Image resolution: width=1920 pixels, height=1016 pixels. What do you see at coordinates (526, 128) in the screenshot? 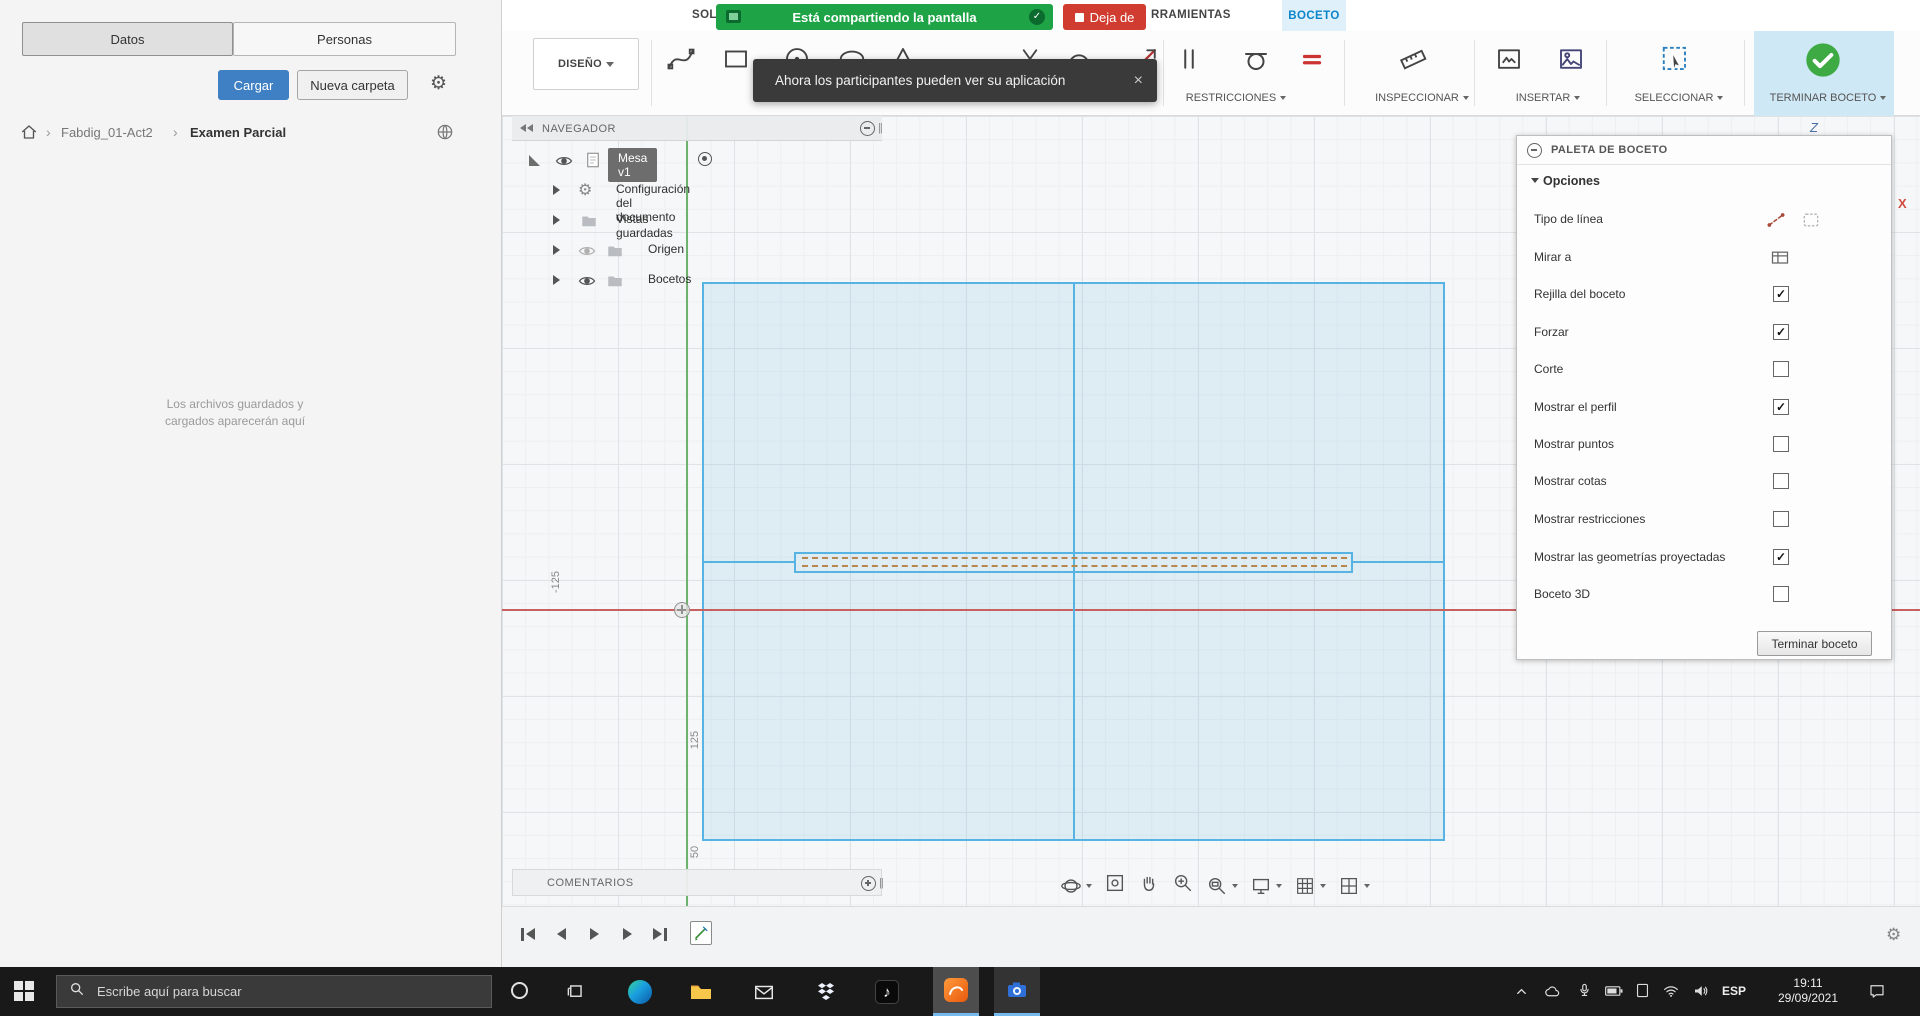
I see `collapse-left-icon` at bounding box center [526, 128].